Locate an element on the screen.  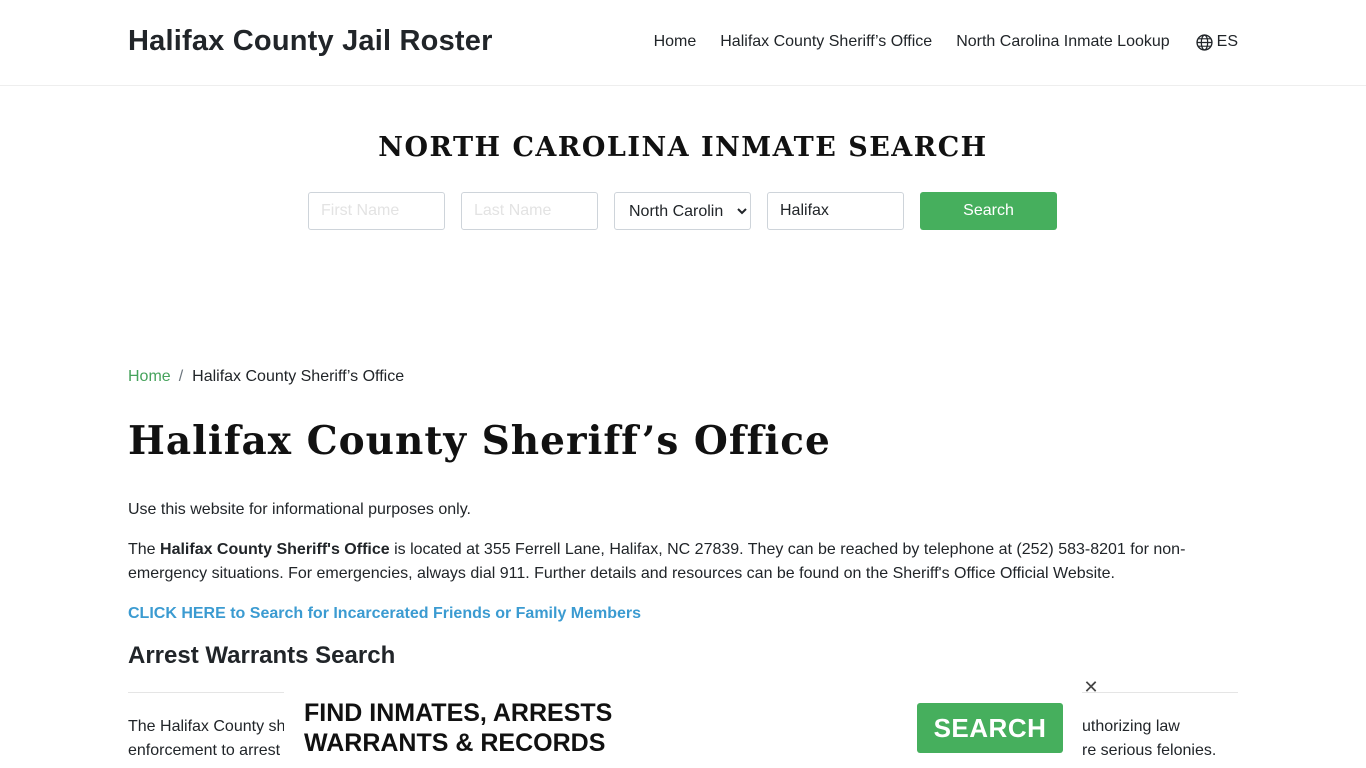
first-name-input is located at coordinates (376, 211).